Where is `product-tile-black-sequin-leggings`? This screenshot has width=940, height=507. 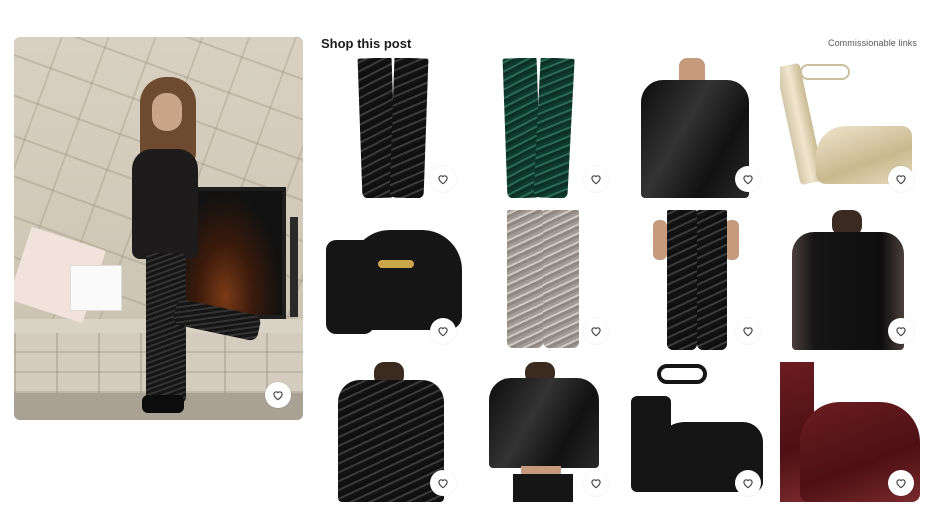 product-tile-black-sequin-leggings is located at coordinates (697, 280).